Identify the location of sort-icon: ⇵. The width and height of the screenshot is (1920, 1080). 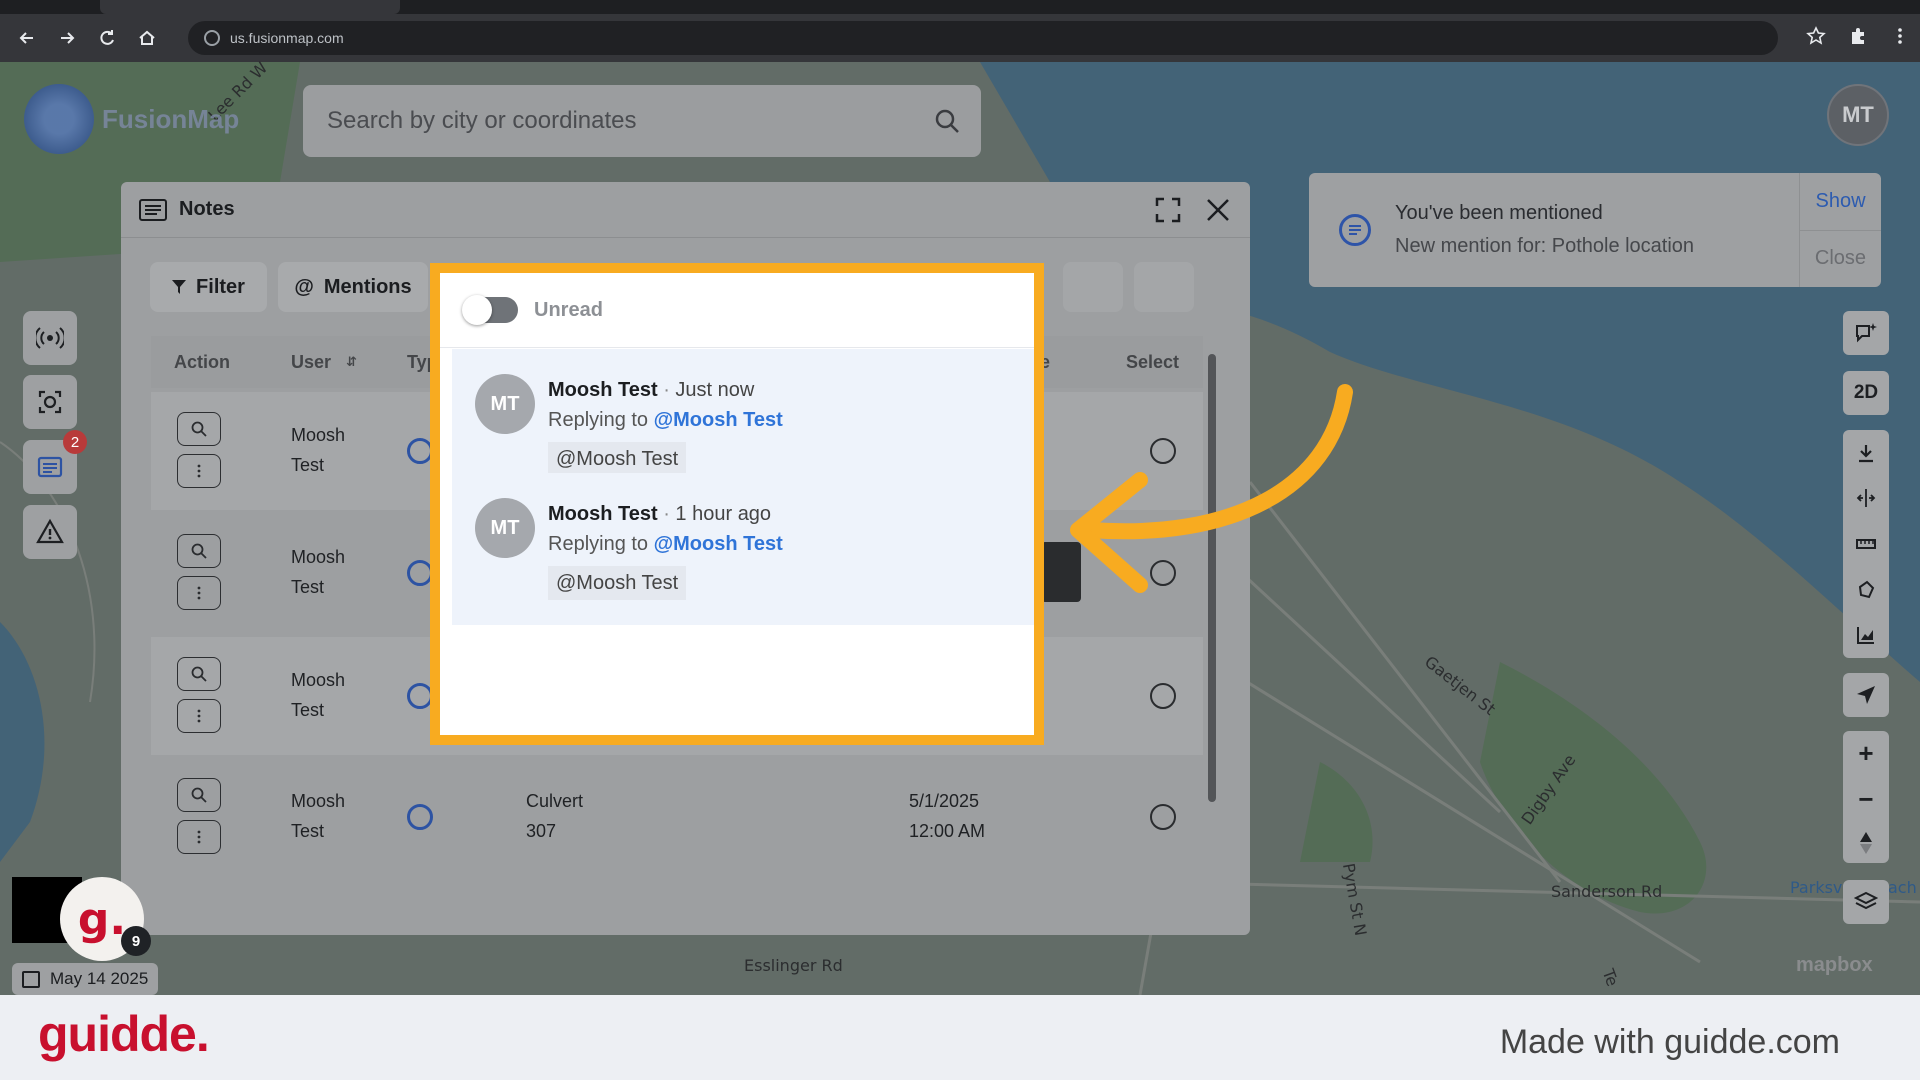
(351, 362).